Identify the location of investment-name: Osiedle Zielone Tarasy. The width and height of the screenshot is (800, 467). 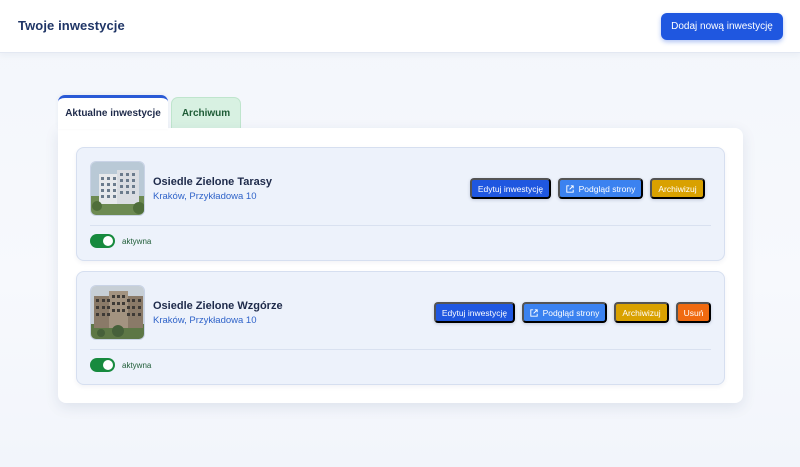
(213, 182).